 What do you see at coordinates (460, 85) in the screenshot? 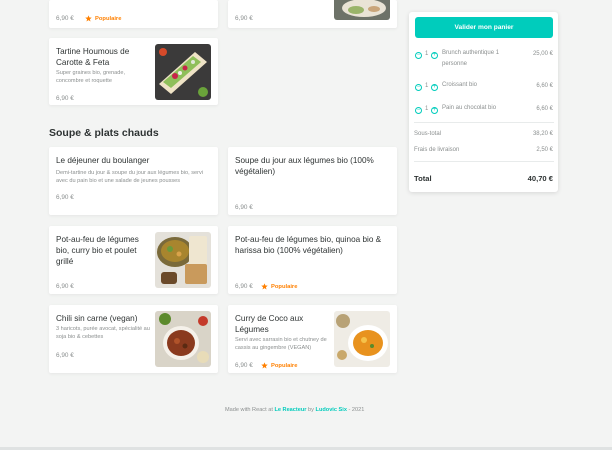
I see `cart-item-name: Croissant bio` at bounding box center [460, 85].